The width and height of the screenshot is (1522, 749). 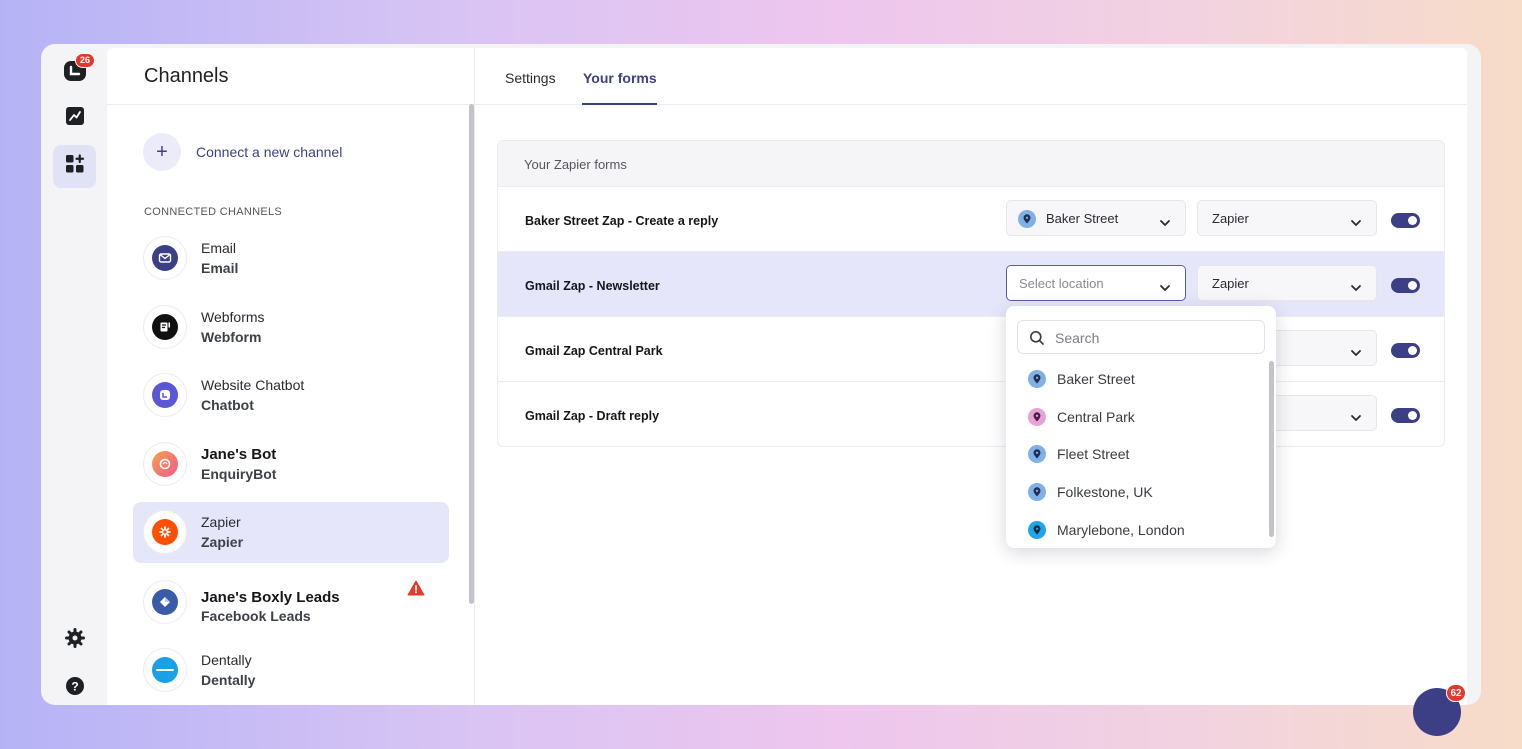 I want to click on reports-button, so click(x=74, y=118).